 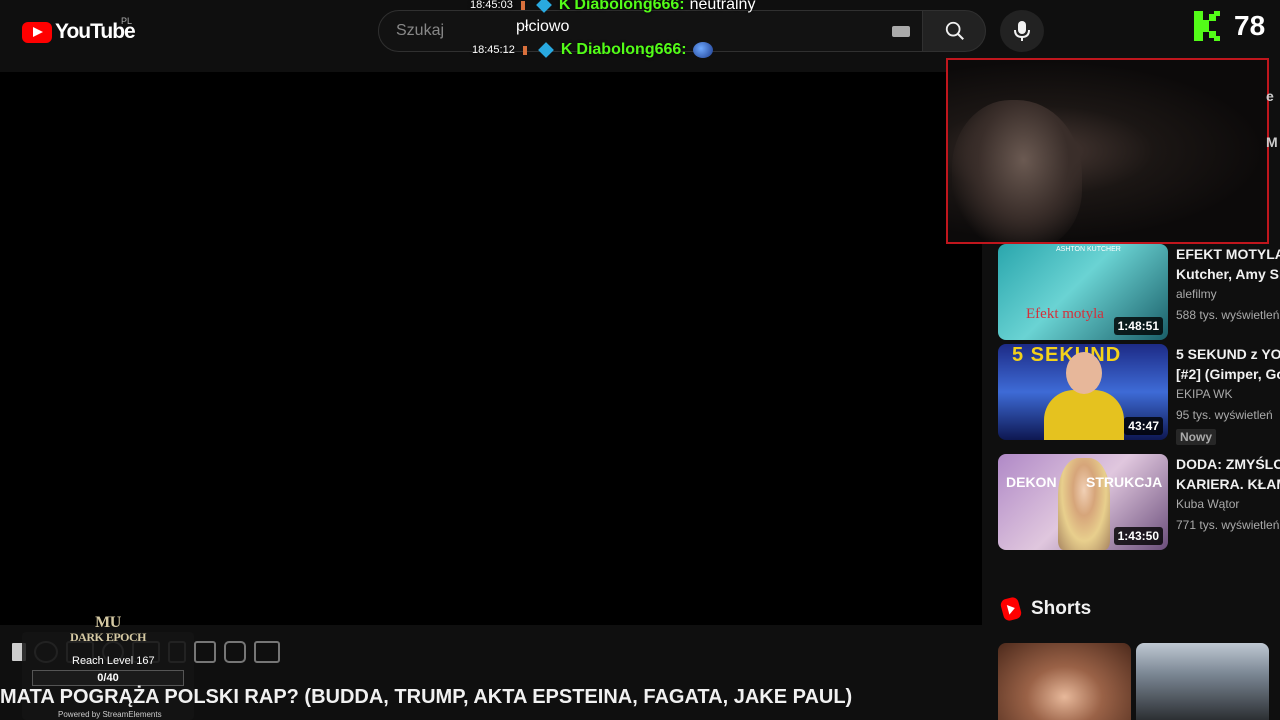 I want to click on camera-icon, so click(x=235, y=652).